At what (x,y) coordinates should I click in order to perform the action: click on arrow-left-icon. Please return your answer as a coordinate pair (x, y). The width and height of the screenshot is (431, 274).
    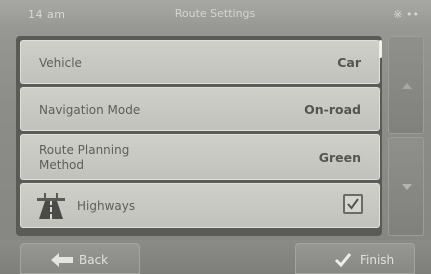
    Looking at the image, I should click on (62, 261).